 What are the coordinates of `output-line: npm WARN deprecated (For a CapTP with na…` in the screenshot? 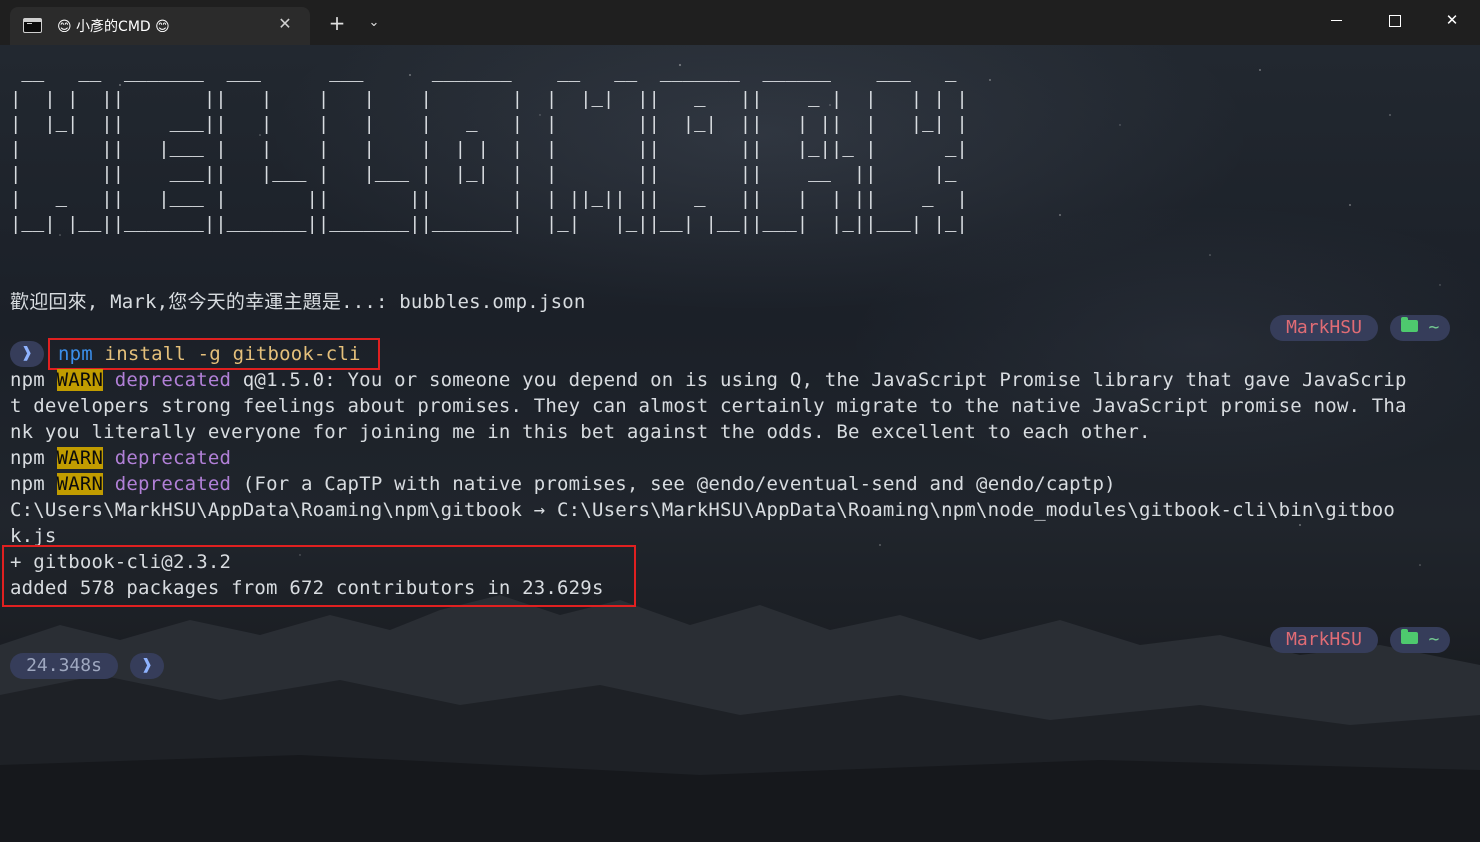 It's located at (563, 484).